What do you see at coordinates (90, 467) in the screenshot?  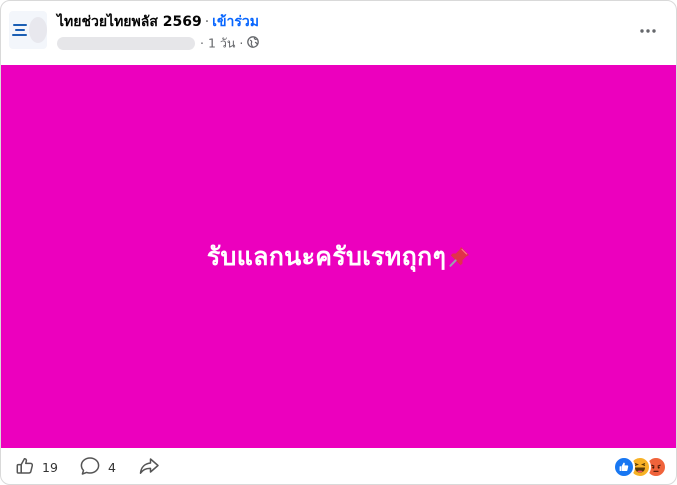 I see `comment-icon` at bounding box center [90, 467].